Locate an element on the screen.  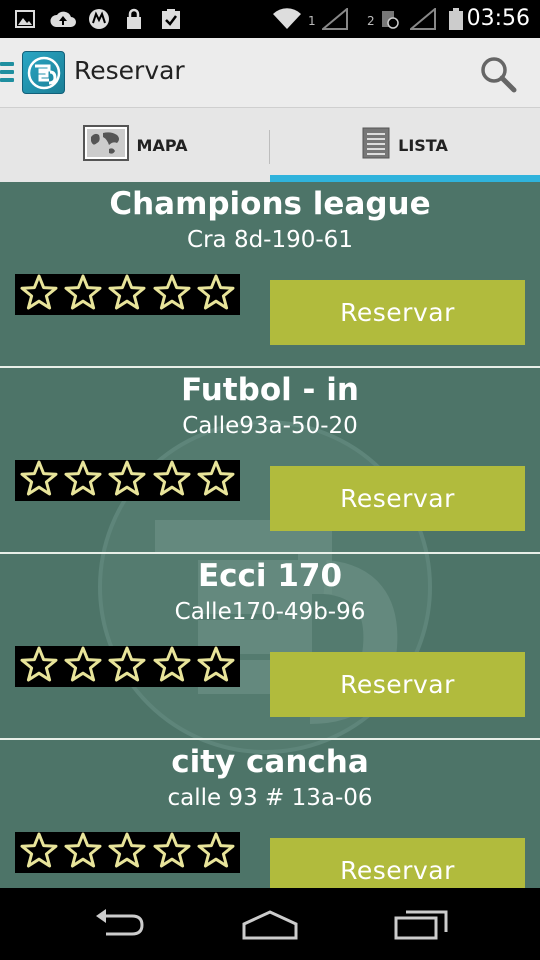
sim1-label: 1 is located at coordinates (312, 21).